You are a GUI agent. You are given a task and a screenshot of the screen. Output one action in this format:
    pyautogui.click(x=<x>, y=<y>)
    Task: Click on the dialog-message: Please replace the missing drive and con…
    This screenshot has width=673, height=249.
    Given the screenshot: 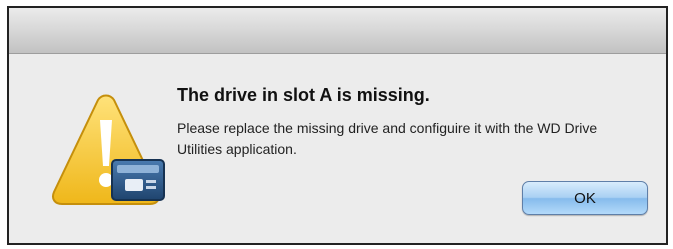 What is the action you would take?
    pyautogui.click(x=387, y=138)
    